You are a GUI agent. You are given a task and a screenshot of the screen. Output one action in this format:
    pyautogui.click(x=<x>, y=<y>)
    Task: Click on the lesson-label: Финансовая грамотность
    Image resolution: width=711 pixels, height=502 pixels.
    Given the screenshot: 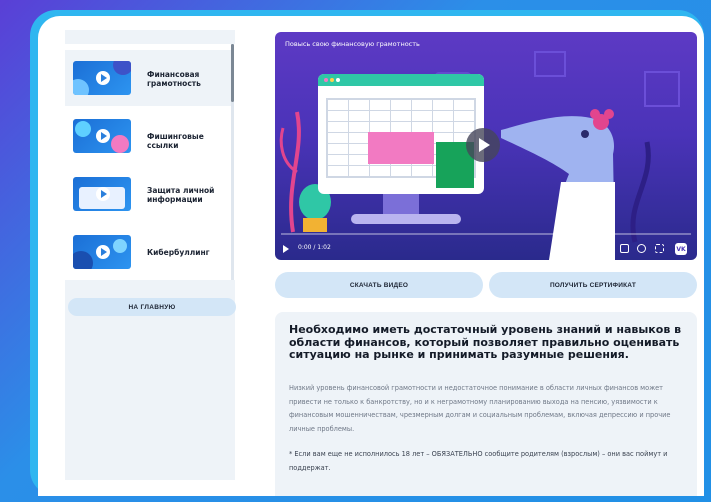 What is the action you would take?
    pyautogui.click(x=174, y=79)
    